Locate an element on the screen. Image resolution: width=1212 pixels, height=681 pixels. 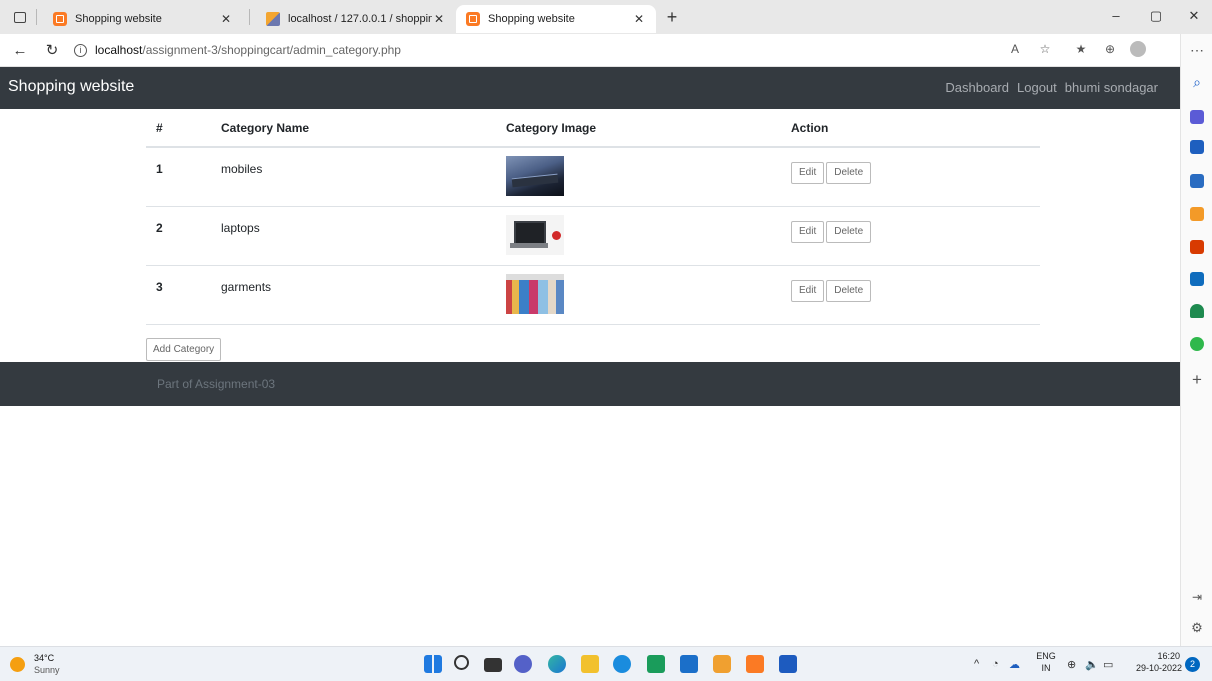
back-button: ← is located at coordinates (20, 50).